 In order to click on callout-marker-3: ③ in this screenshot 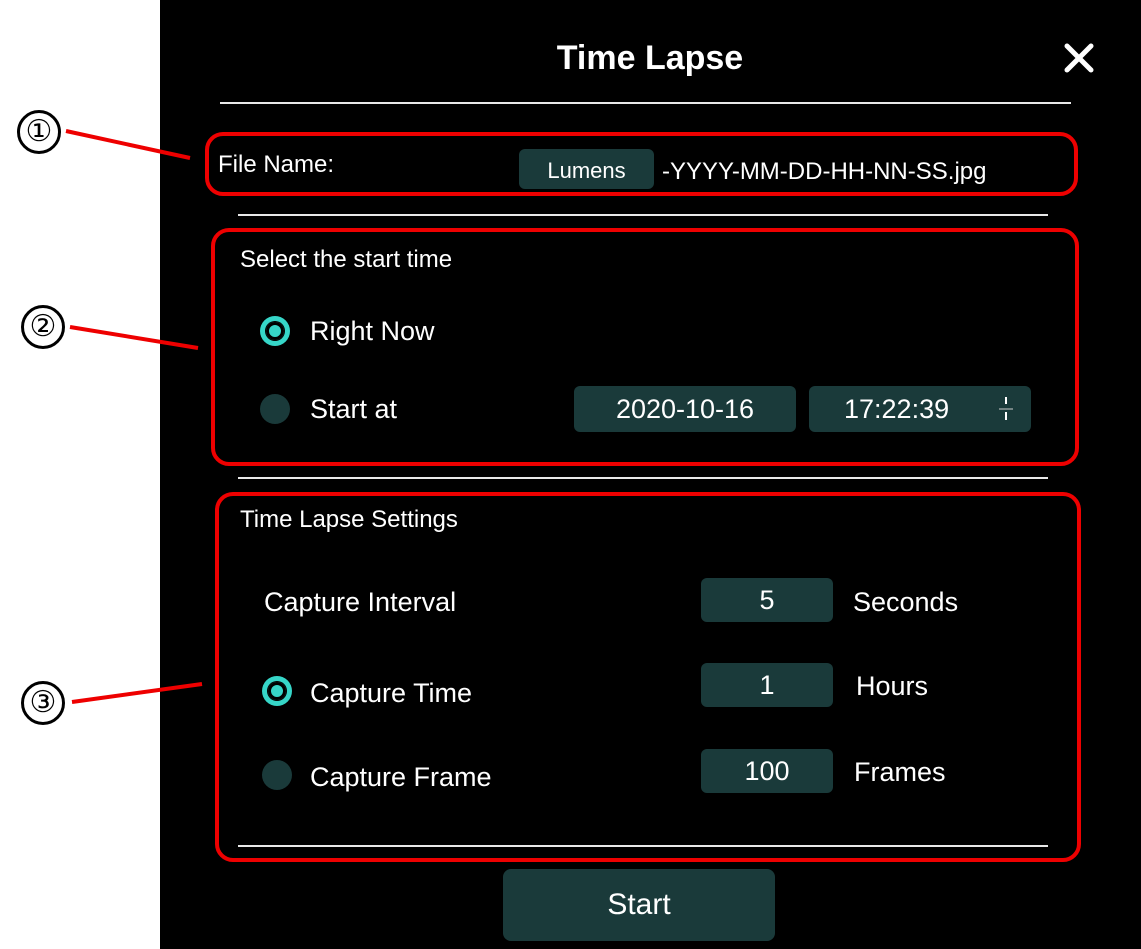, I will do `click(43, 703)`.